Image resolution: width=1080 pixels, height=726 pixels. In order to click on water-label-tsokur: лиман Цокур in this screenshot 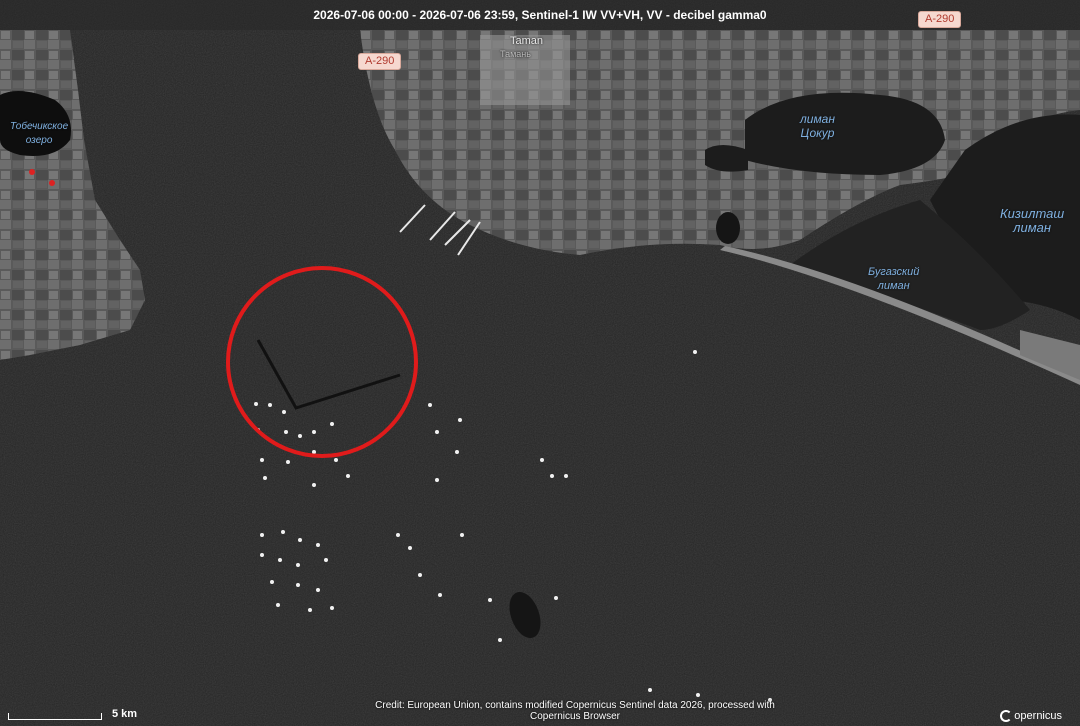, I will do `click(817, 126)`.